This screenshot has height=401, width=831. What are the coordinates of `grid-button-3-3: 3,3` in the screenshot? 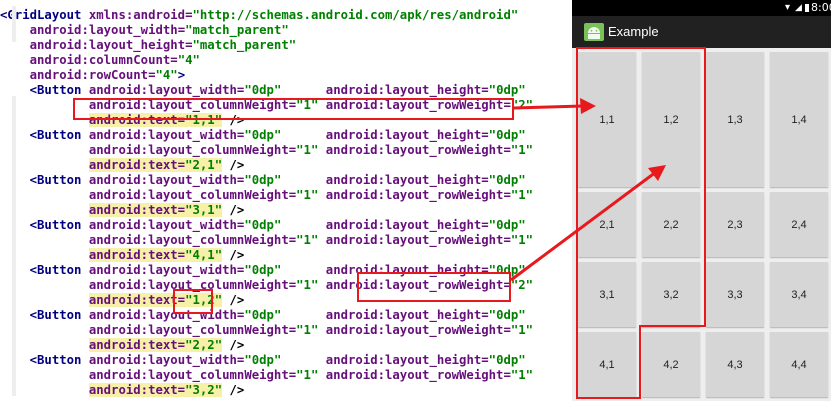 It's located at (735, 294).